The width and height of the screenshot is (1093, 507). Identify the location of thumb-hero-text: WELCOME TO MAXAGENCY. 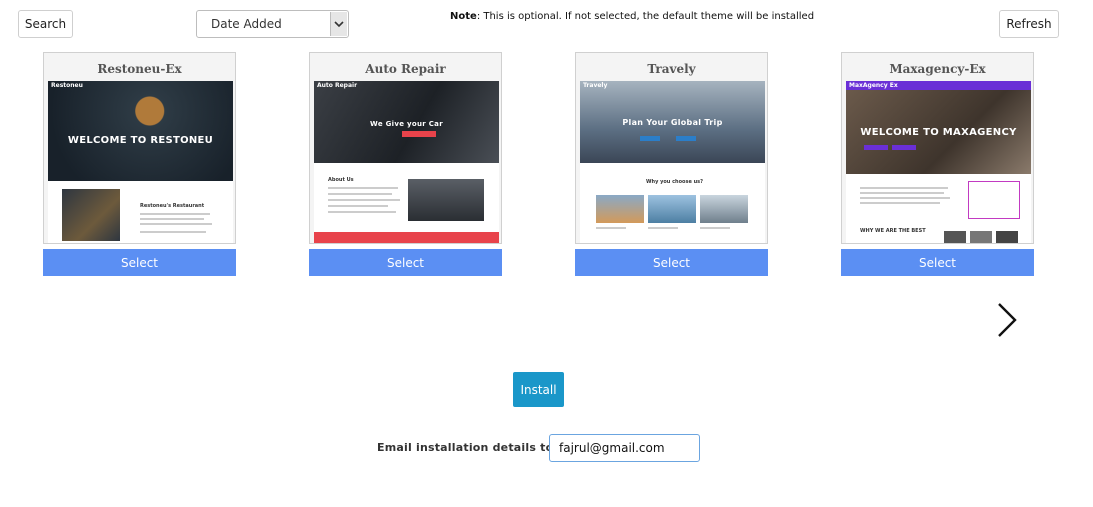
(938, 132).